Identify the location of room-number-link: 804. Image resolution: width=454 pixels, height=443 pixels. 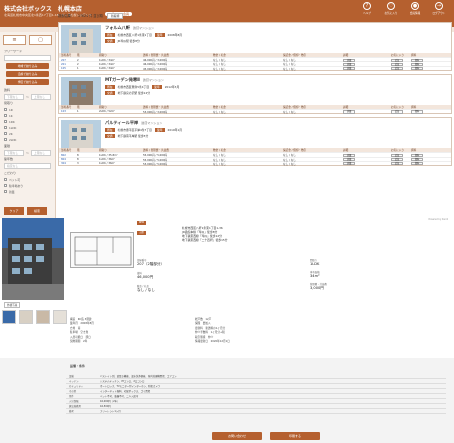
(69, 159).